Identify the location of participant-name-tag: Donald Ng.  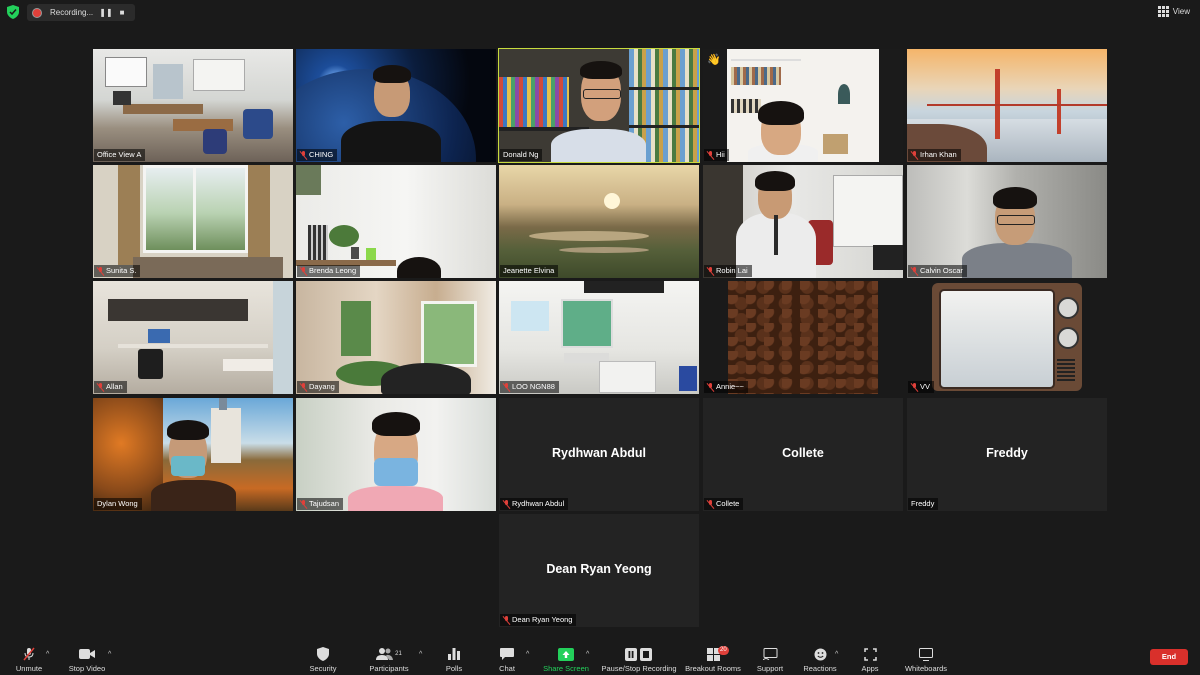
(521, 155).